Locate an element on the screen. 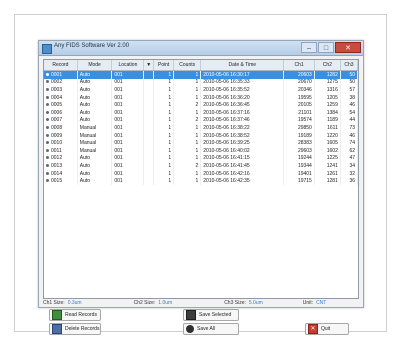 This screenshot has width=399, height=346. cell-record: 0003 is located at coordinates (61, 90).